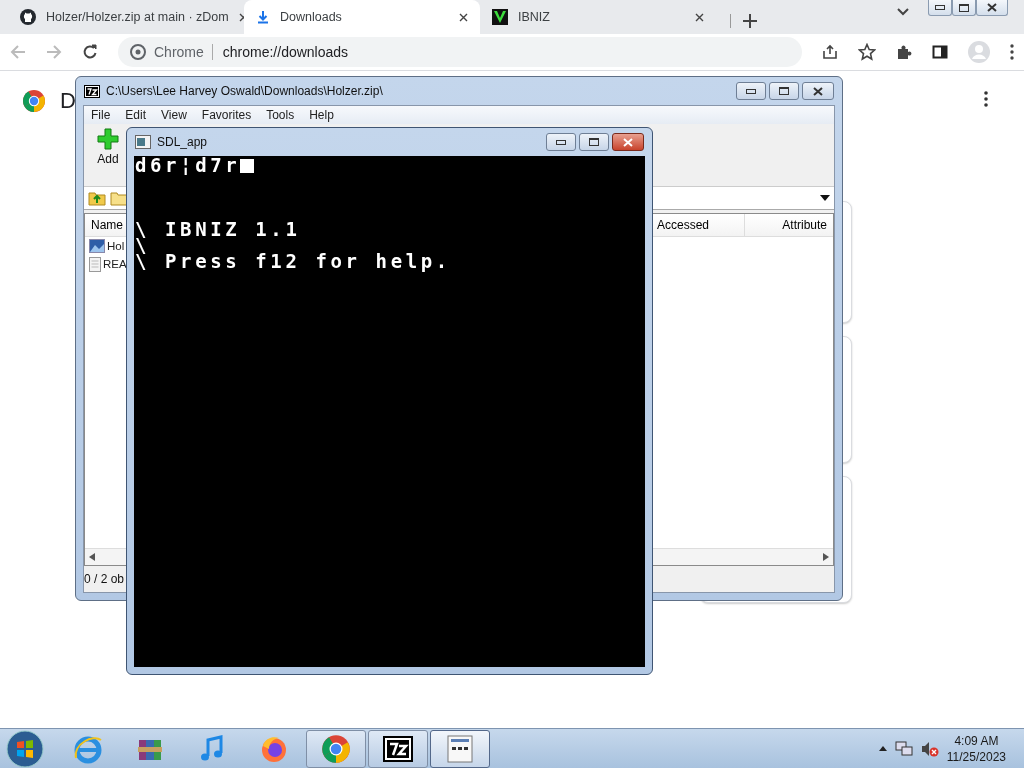  What do you see at coordinates (136, 115) in the screenshot?
I see `menu-item: Edit` at bounding box center [136, 115].